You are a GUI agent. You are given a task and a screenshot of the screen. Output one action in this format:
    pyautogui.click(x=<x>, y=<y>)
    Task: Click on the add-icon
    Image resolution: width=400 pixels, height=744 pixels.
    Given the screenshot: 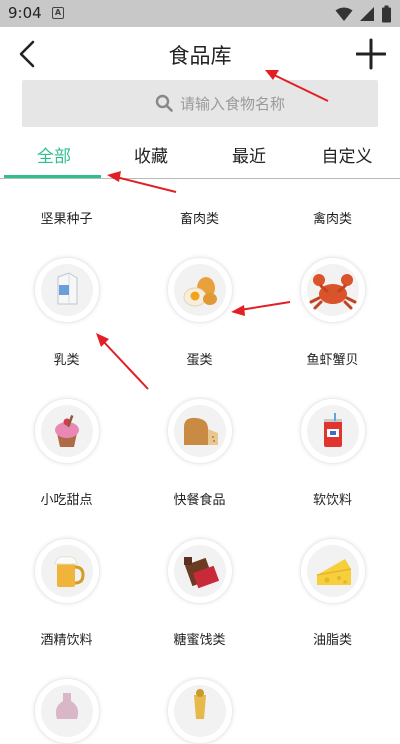 What is the action you would take?
    pyautogui.click(x=371, y=54)
    